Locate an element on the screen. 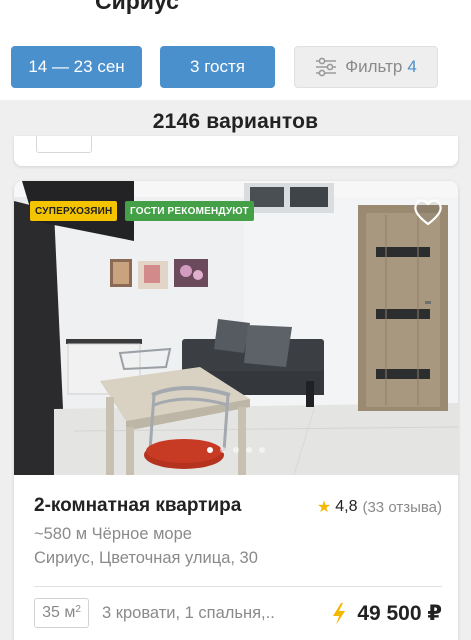 Image resolution: width=471 pixels, height=640 pixels. heart-outline-icon is located at coordinates (428, 212).